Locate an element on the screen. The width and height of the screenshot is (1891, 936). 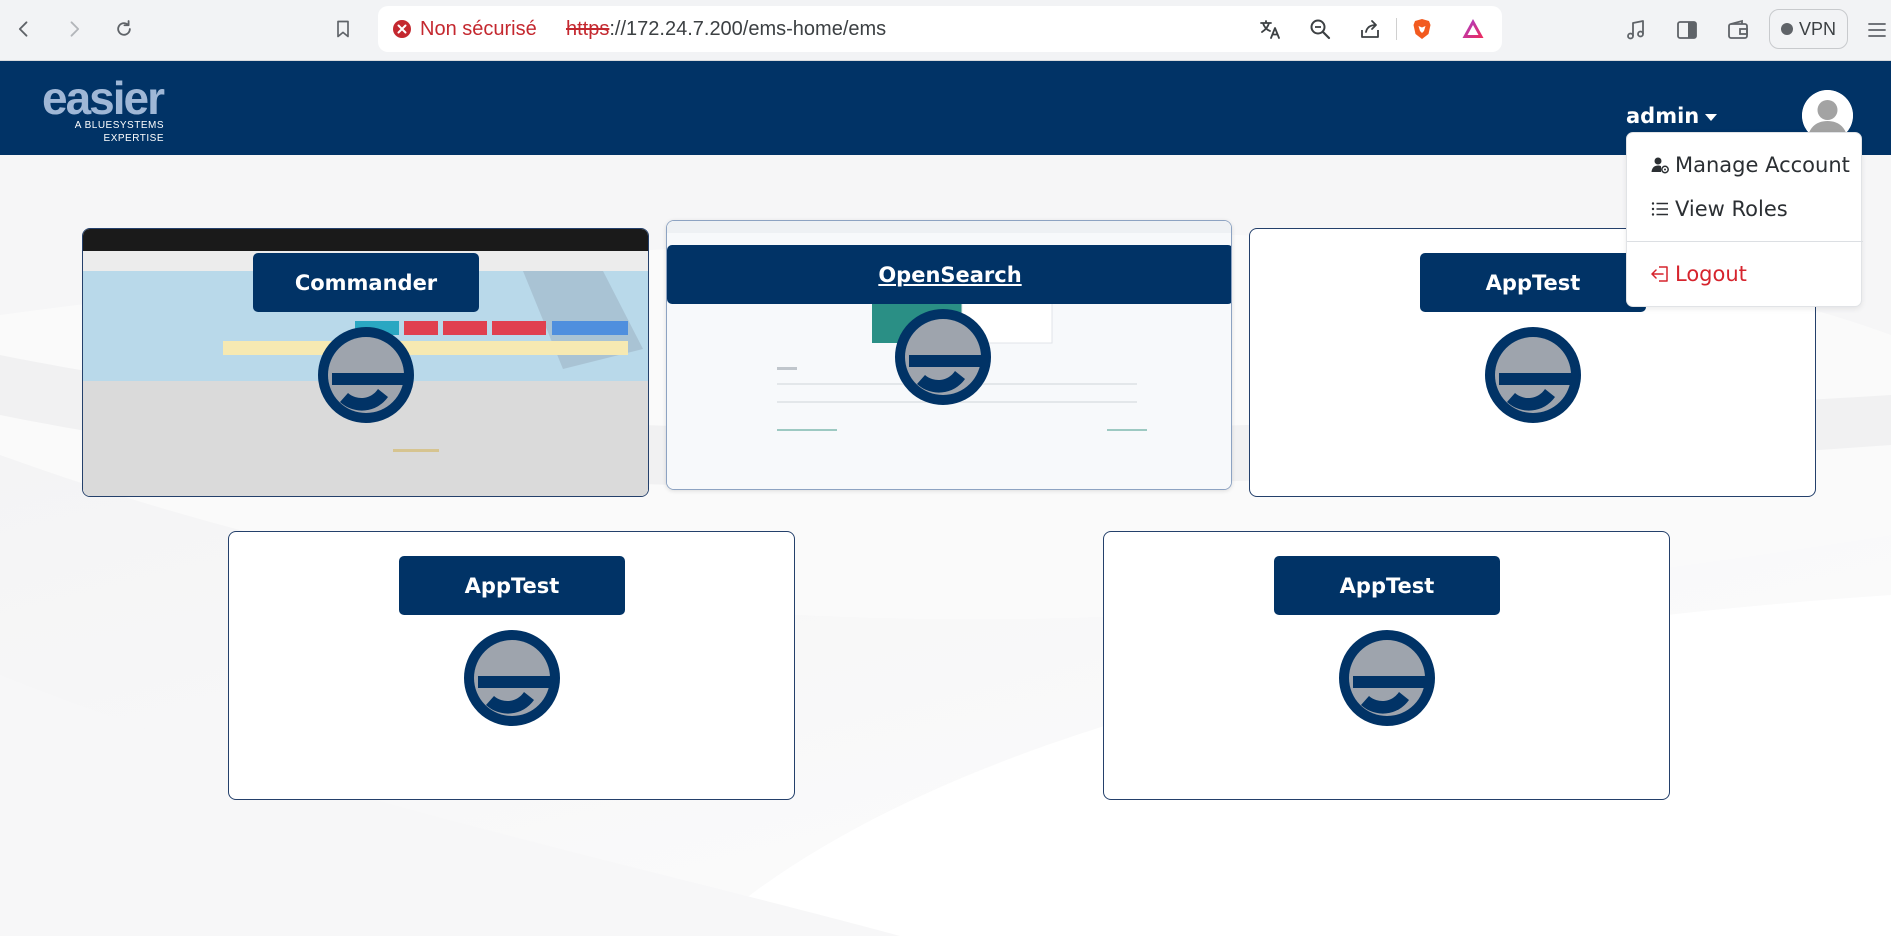
menu-divider is located at coordinates (1745, 241).